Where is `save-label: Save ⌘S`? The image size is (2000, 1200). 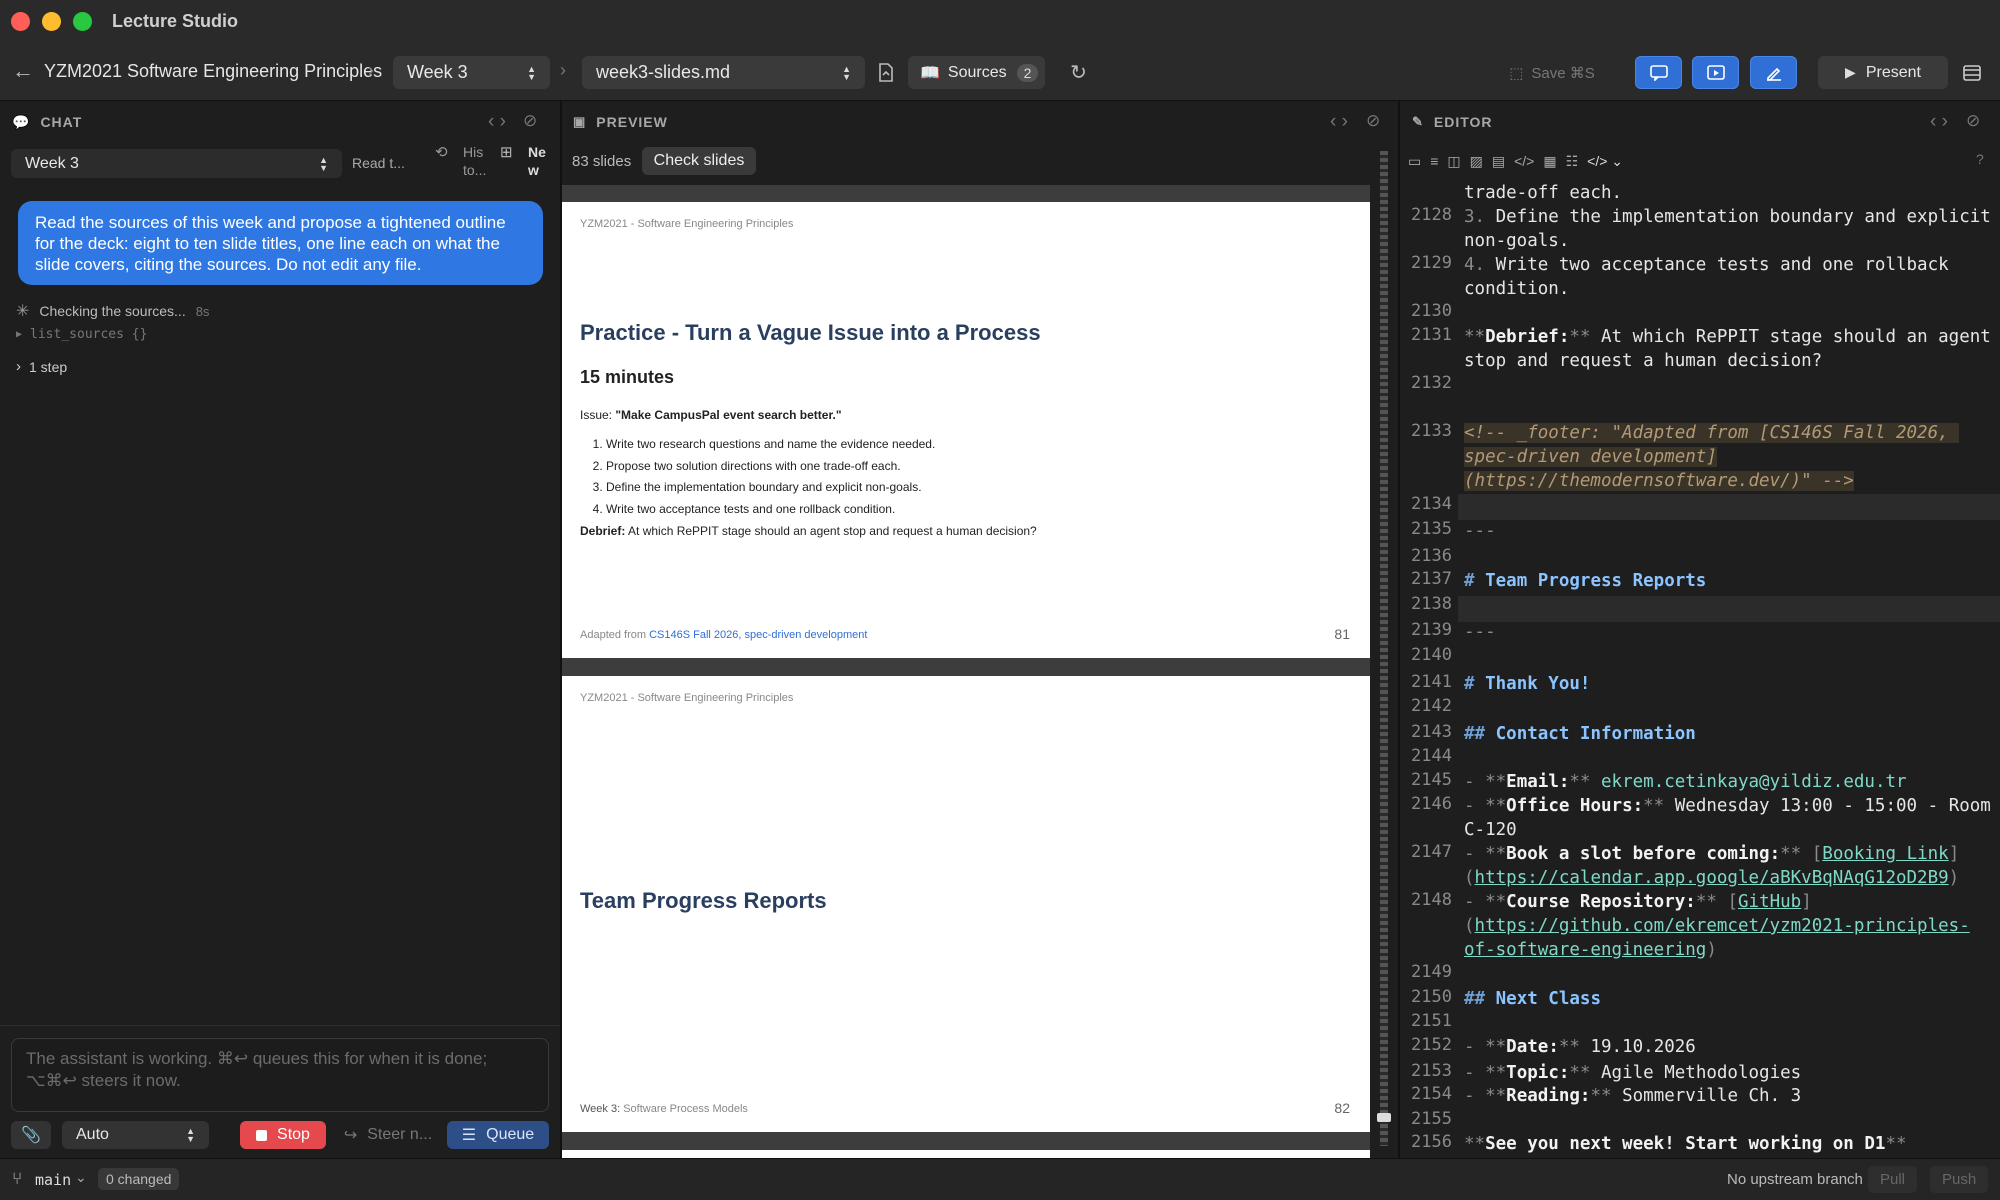 save-label: Save ⌘S is located at coordinates (1563, 73).